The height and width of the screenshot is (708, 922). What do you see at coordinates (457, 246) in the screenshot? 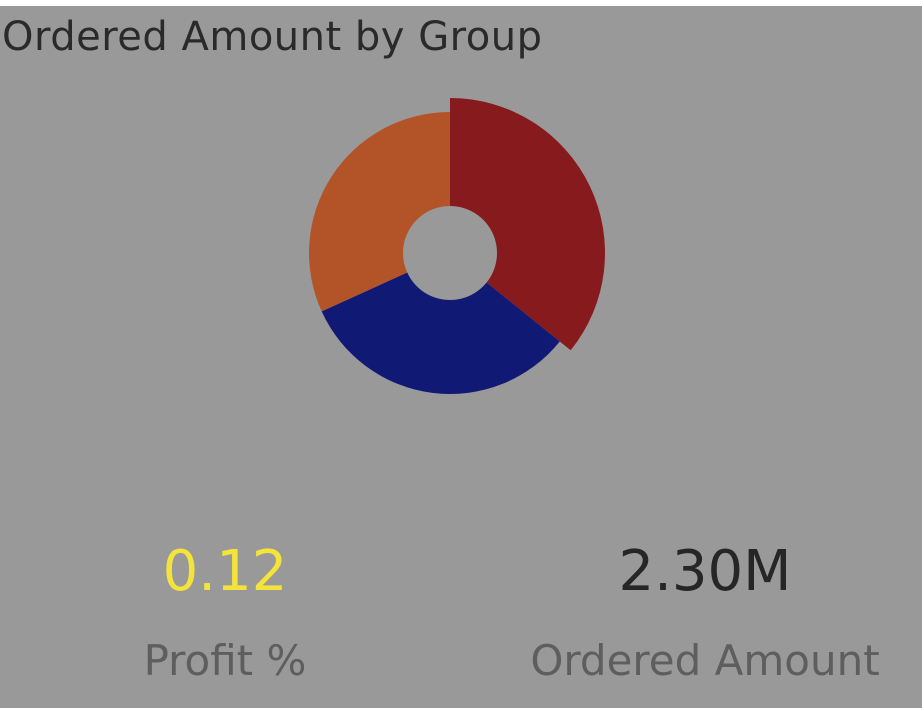
I see `donut-slices` at bounding box center [457, 246].